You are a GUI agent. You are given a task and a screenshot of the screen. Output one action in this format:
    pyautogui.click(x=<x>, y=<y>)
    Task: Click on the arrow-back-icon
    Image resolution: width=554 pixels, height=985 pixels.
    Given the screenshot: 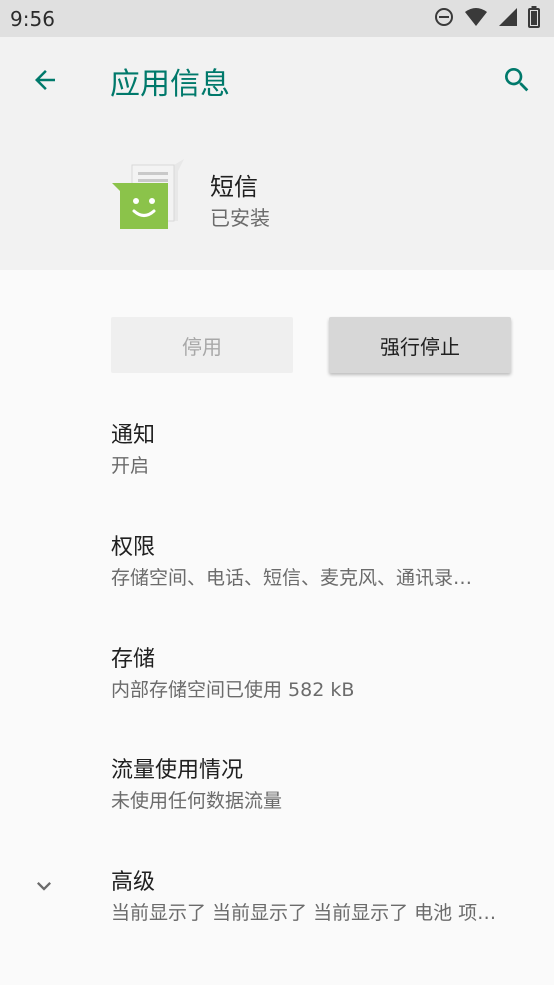 What is the action you would take?
    pyautogui.click(x=45, y=80)
    